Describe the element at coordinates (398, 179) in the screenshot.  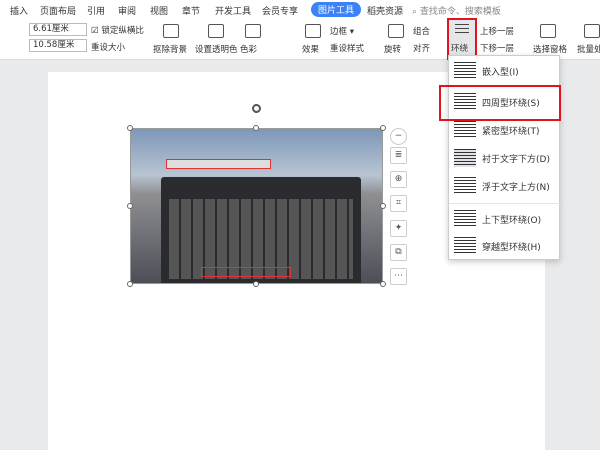
I see `zoom-icon: ⊕` at that location.